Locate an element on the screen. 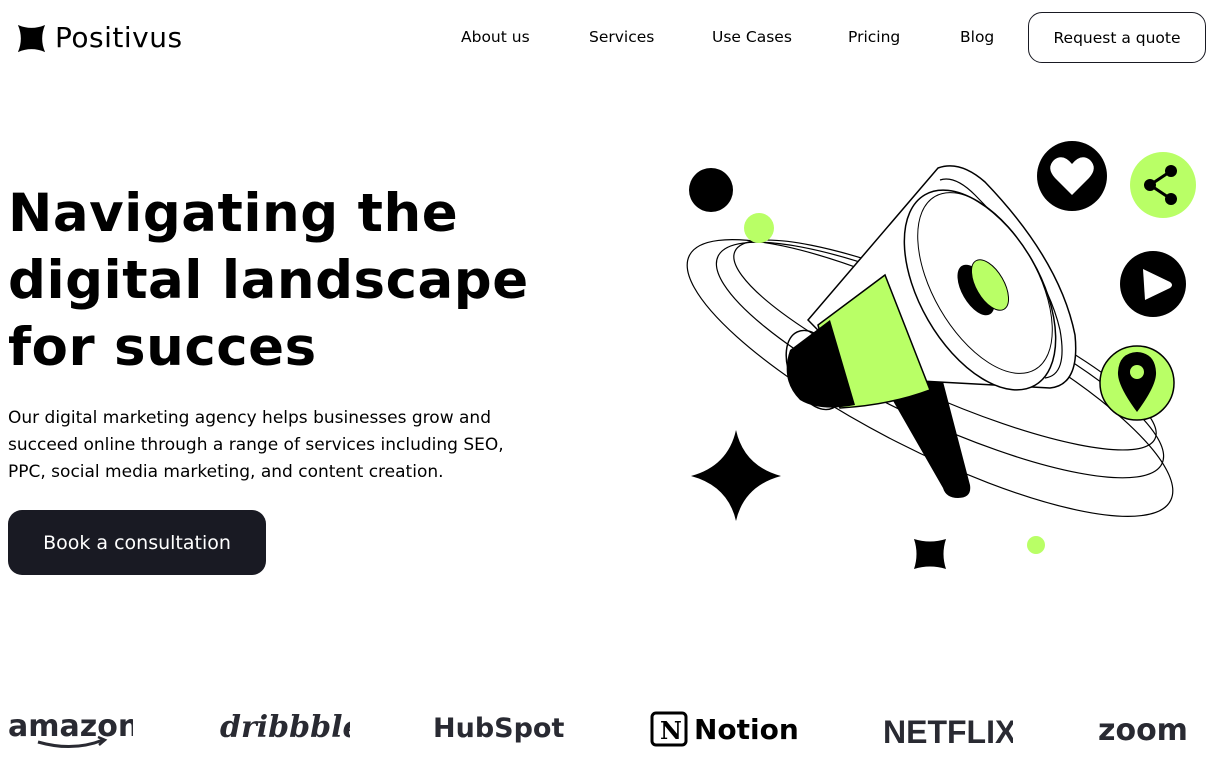 The height and width of the screenshot is (773, 1218). small-star-icon is located at coordinates (930, 554).